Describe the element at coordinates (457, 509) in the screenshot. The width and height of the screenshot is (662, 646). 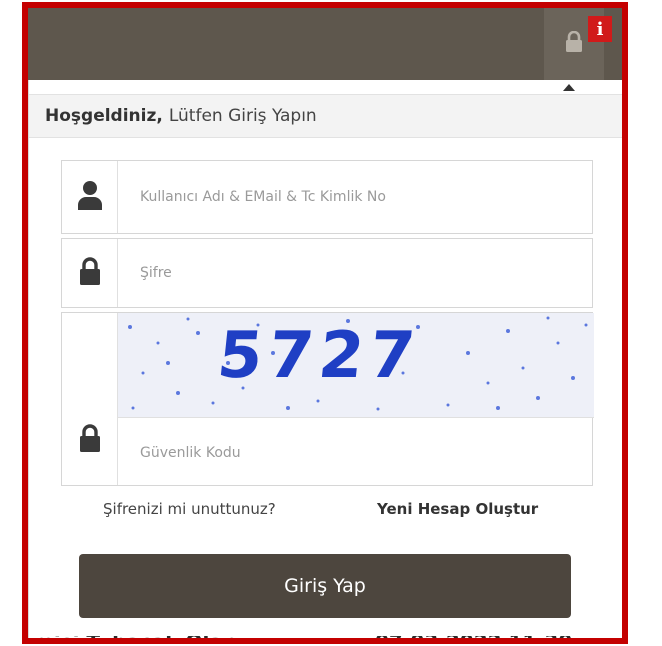
I see `register-link: Yeni Hesap Oluştur` at that location.